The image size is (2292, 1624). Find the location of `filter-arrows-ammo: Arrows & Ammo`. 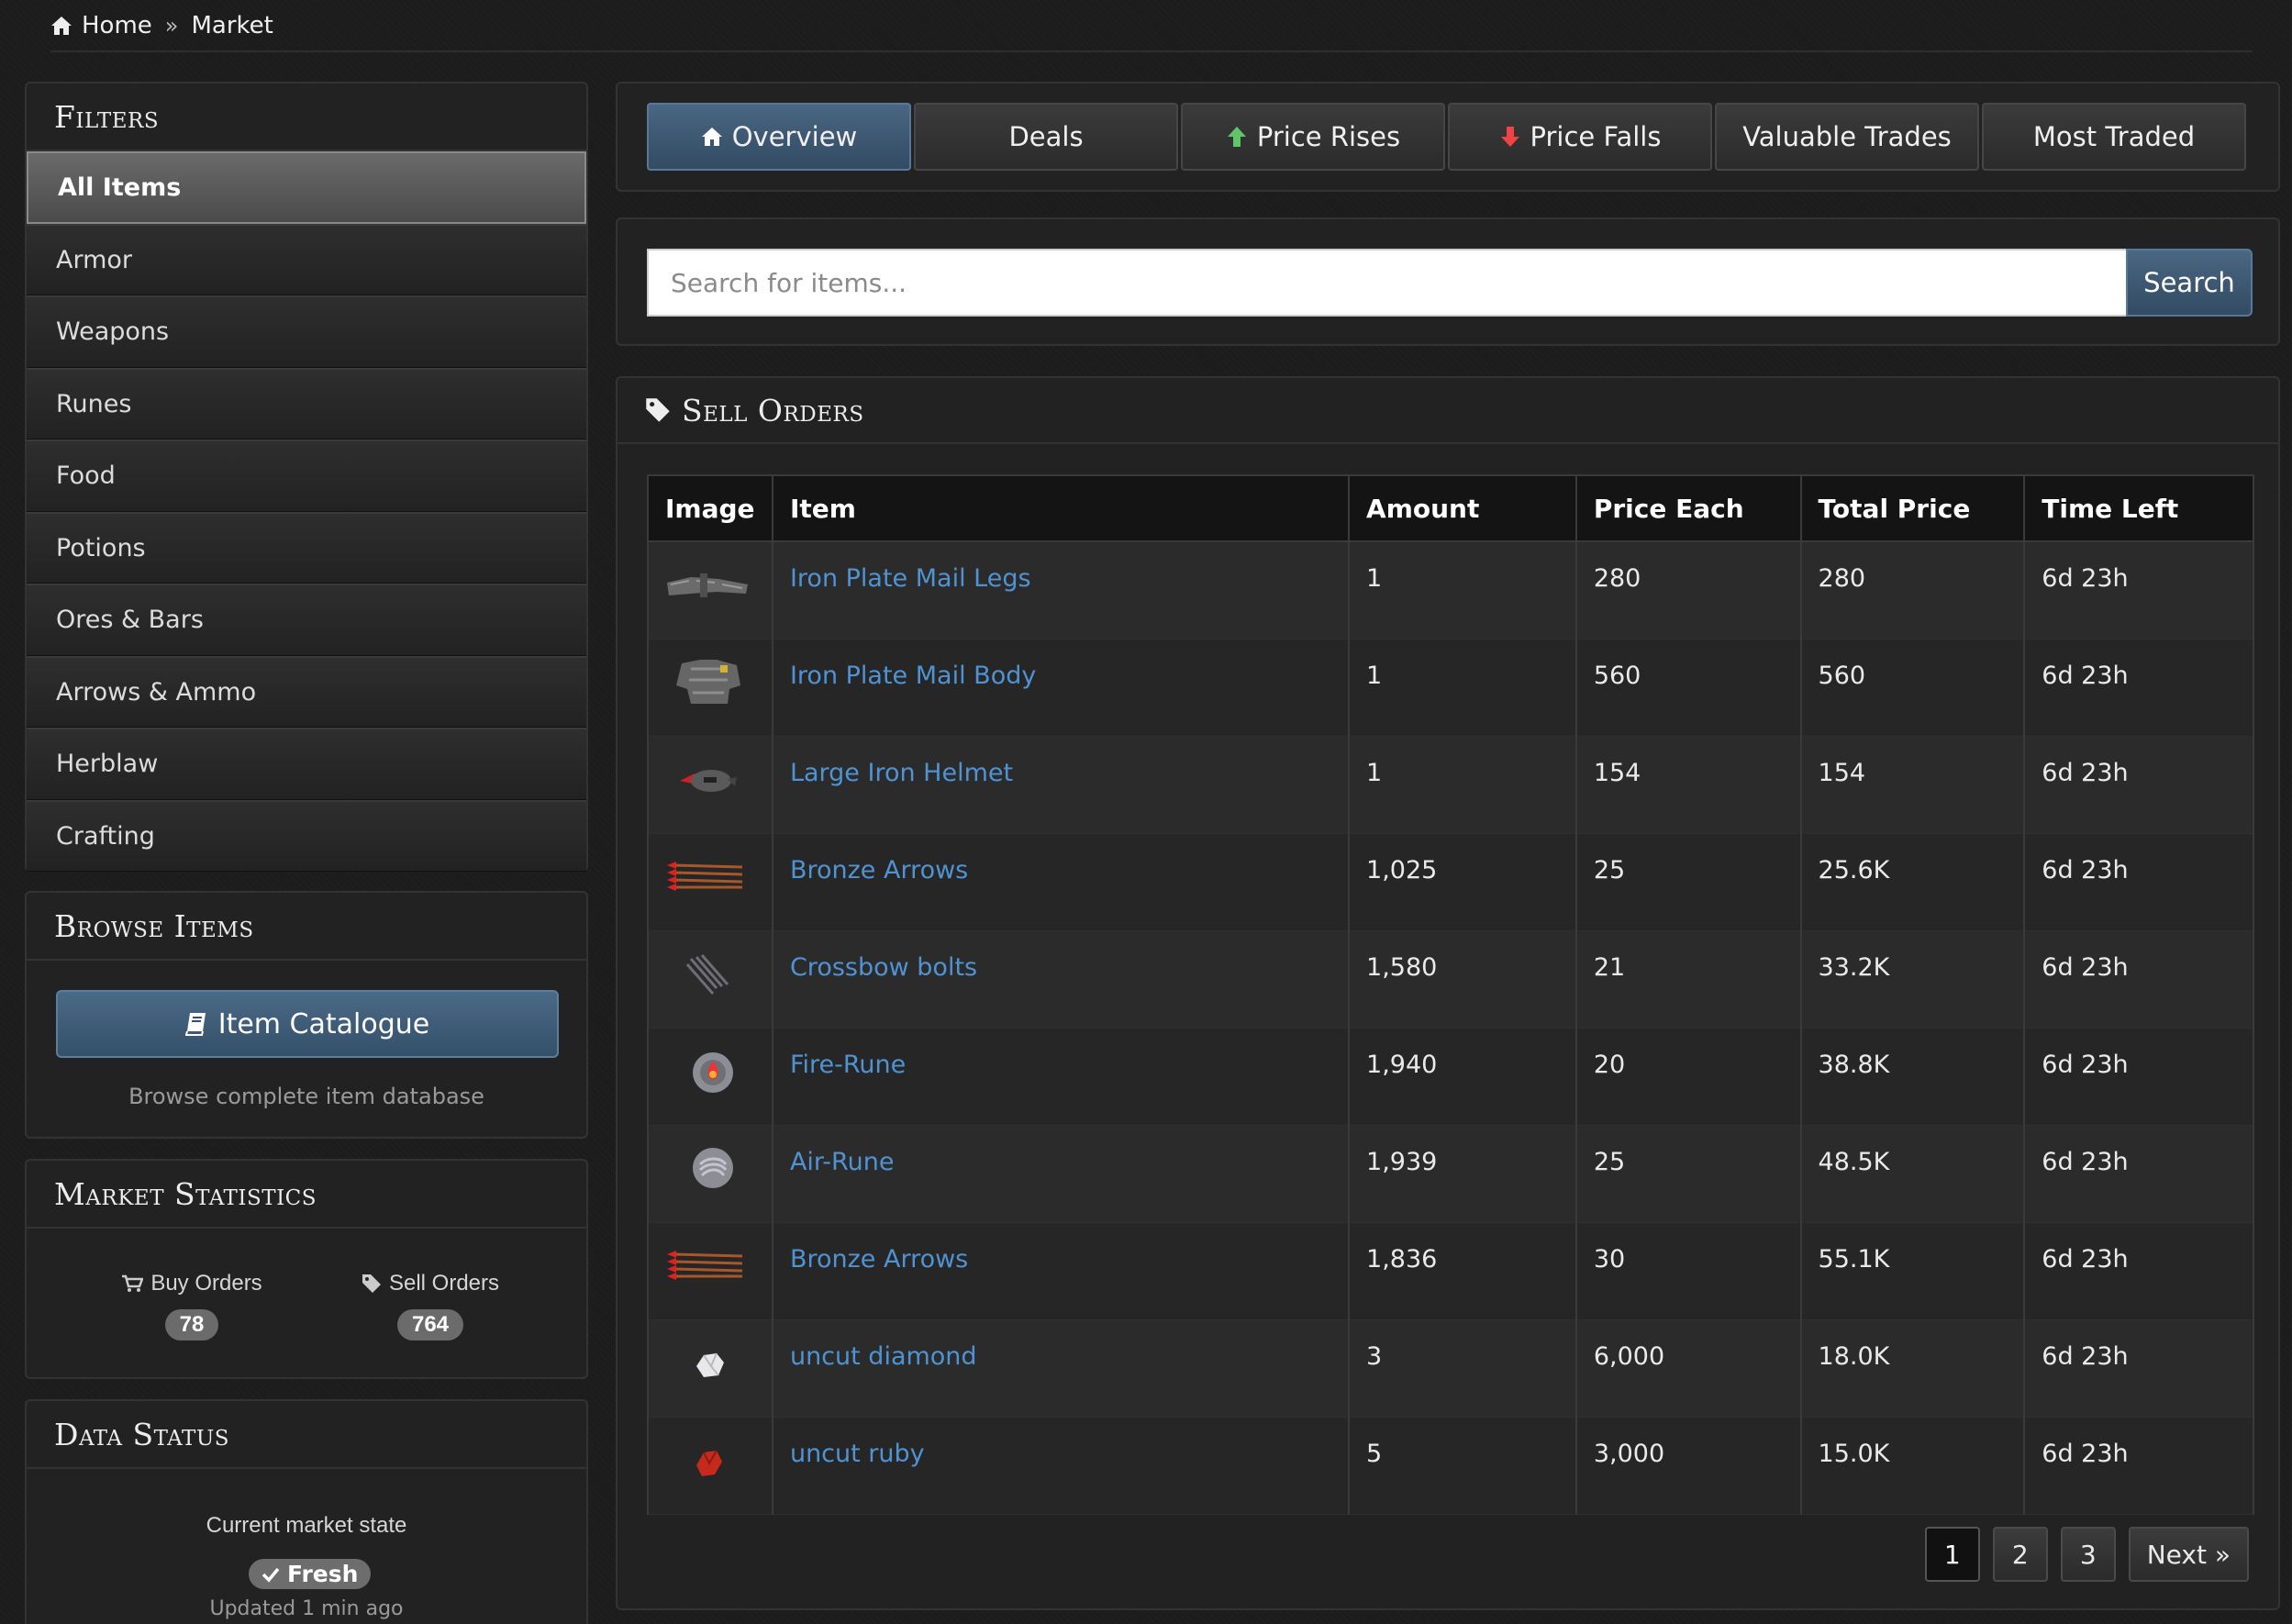

filter-arrows-ammo: Arrows & Ammo is located at coordinates (306, 691).